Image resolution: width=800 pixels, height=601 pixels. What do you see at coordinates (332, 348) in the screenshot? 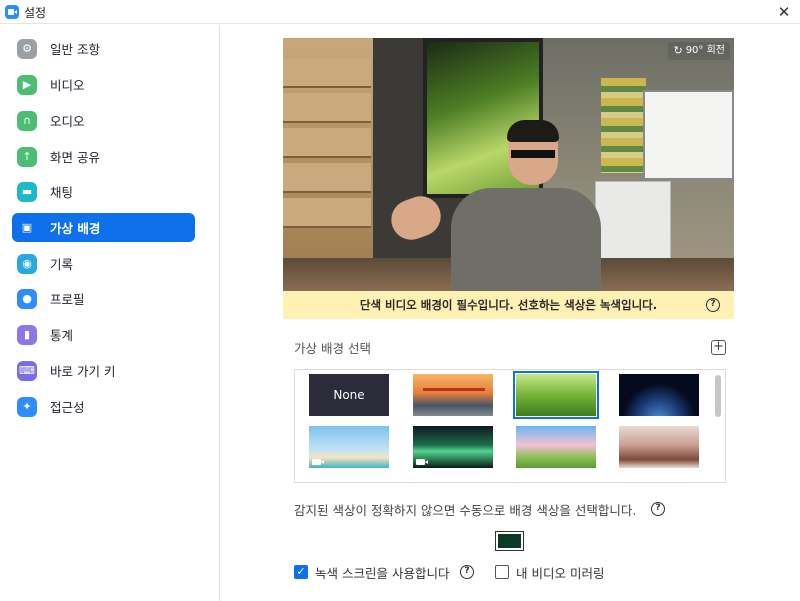
I see `choose-background-label: 가상 배경 선택` at bounding box center [332, 348].